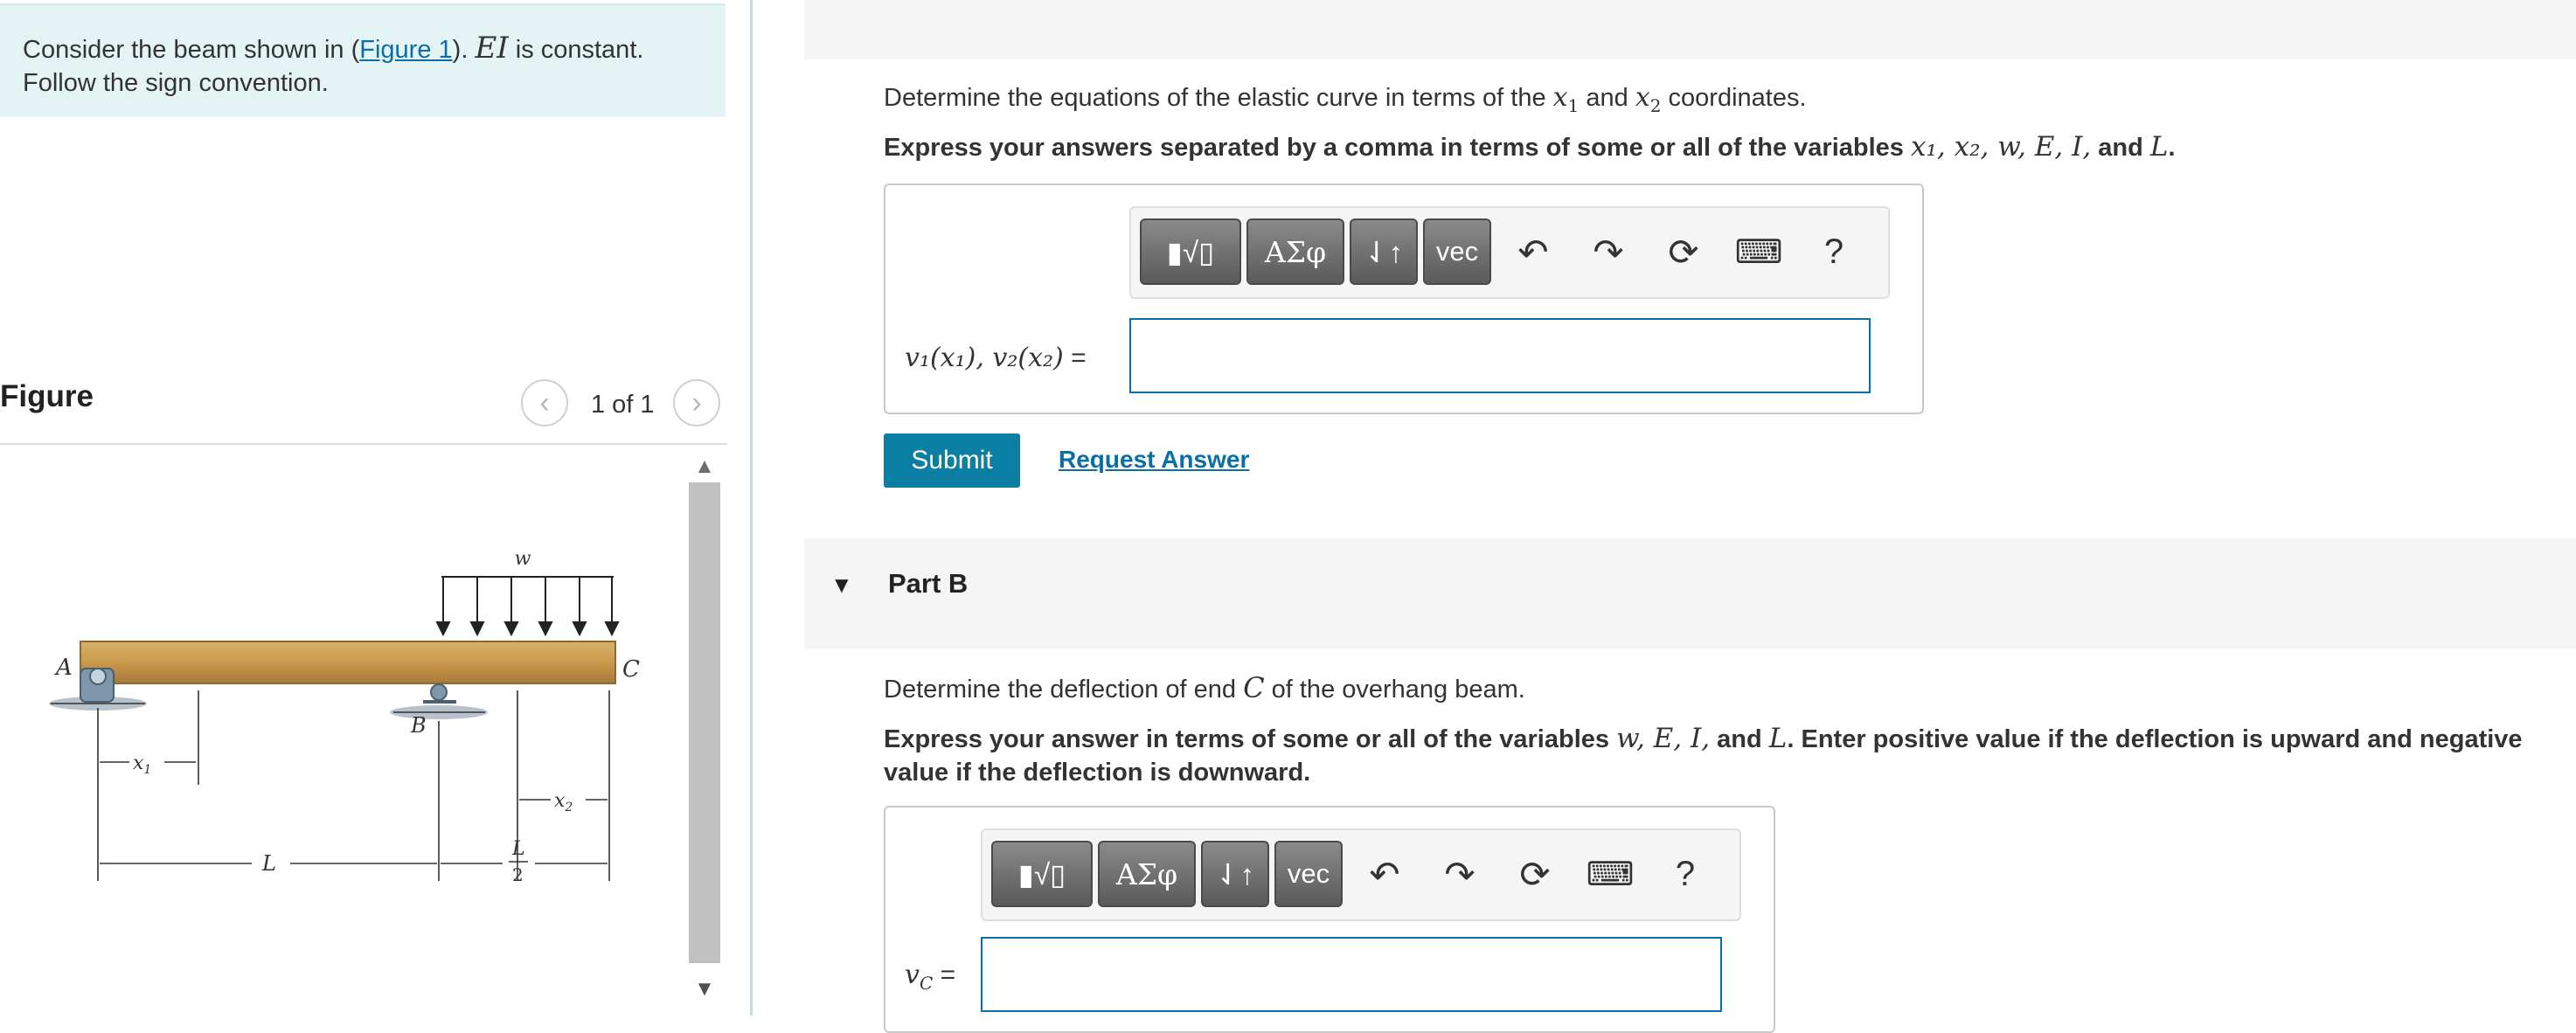  I want to click on beam, so click(348, 662).